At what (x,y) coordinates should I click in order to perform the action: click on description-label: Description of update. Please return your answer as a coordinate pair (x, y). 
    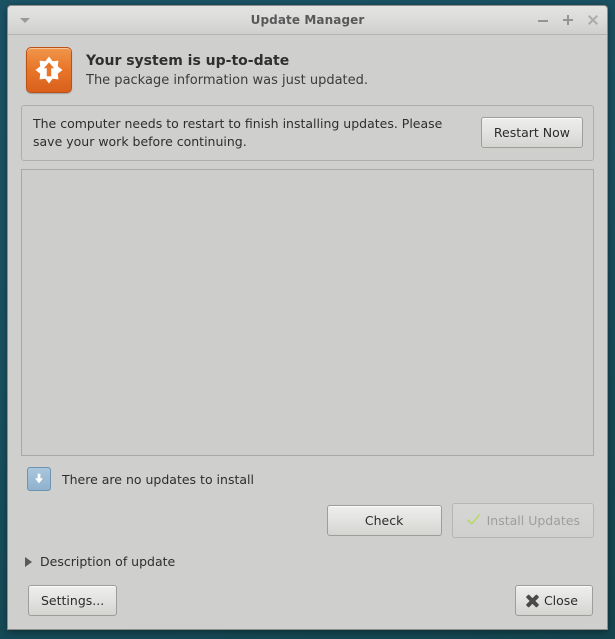
    Looking at the image, I should click on (108, 561).